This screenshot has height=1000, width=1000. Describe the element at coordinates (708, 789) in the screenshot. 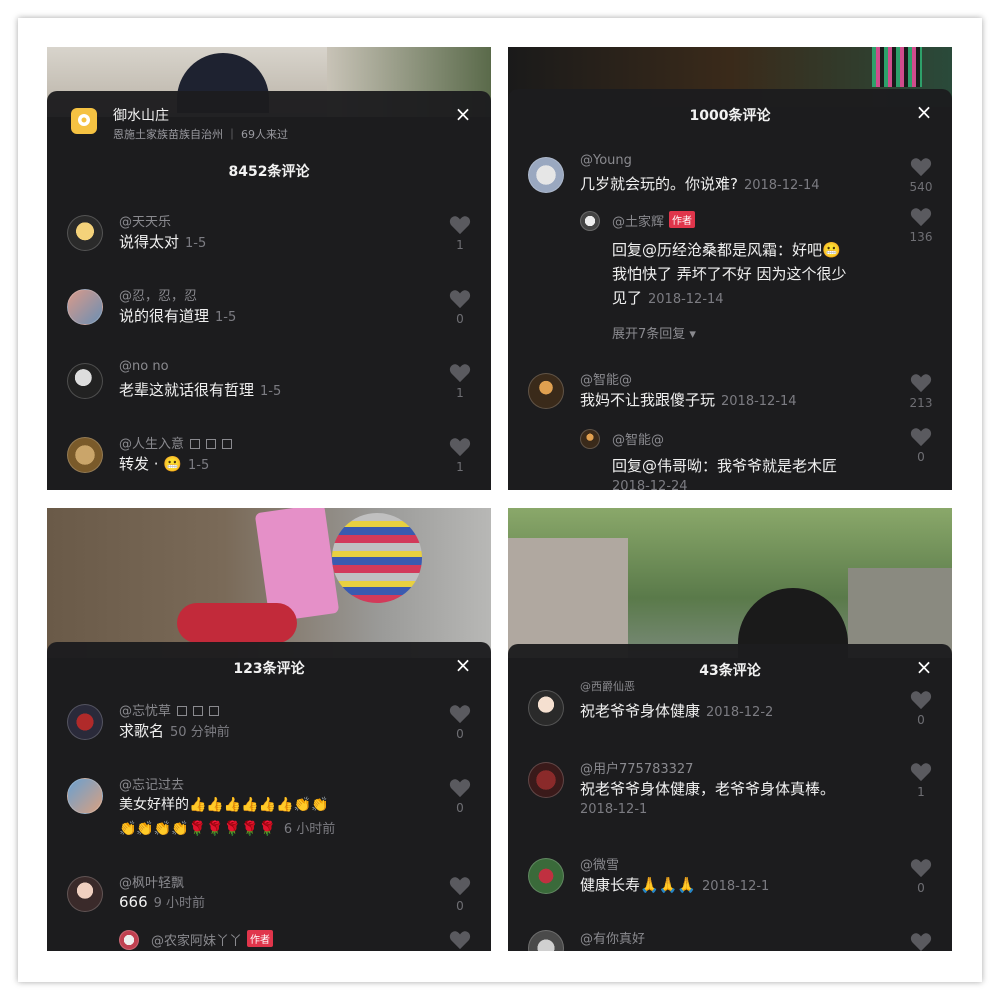

I see `comment-text: 祝老爷爷身体健康，老爷爷身体真棒。` at that location.